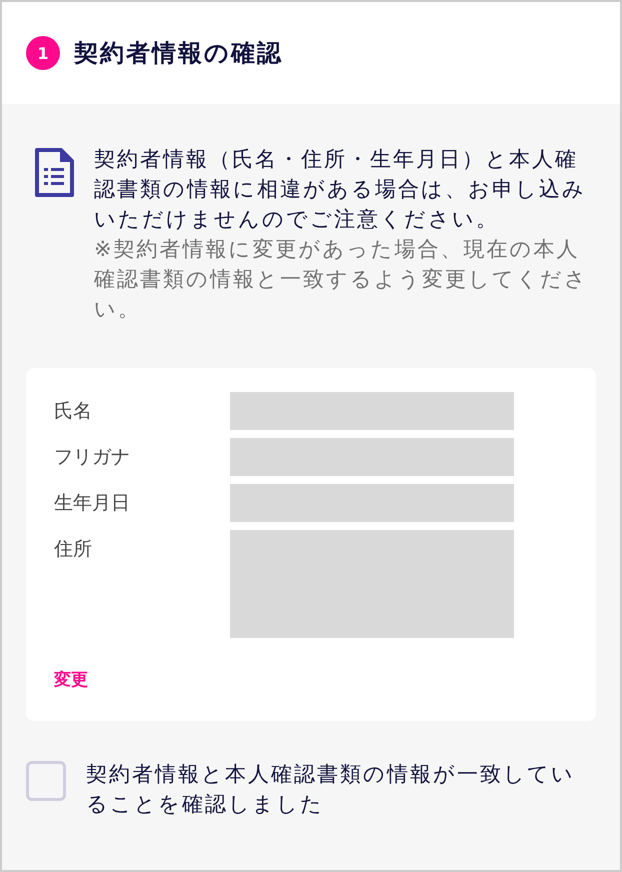  I want to click on field-label: 氏名, so click(73, 411).